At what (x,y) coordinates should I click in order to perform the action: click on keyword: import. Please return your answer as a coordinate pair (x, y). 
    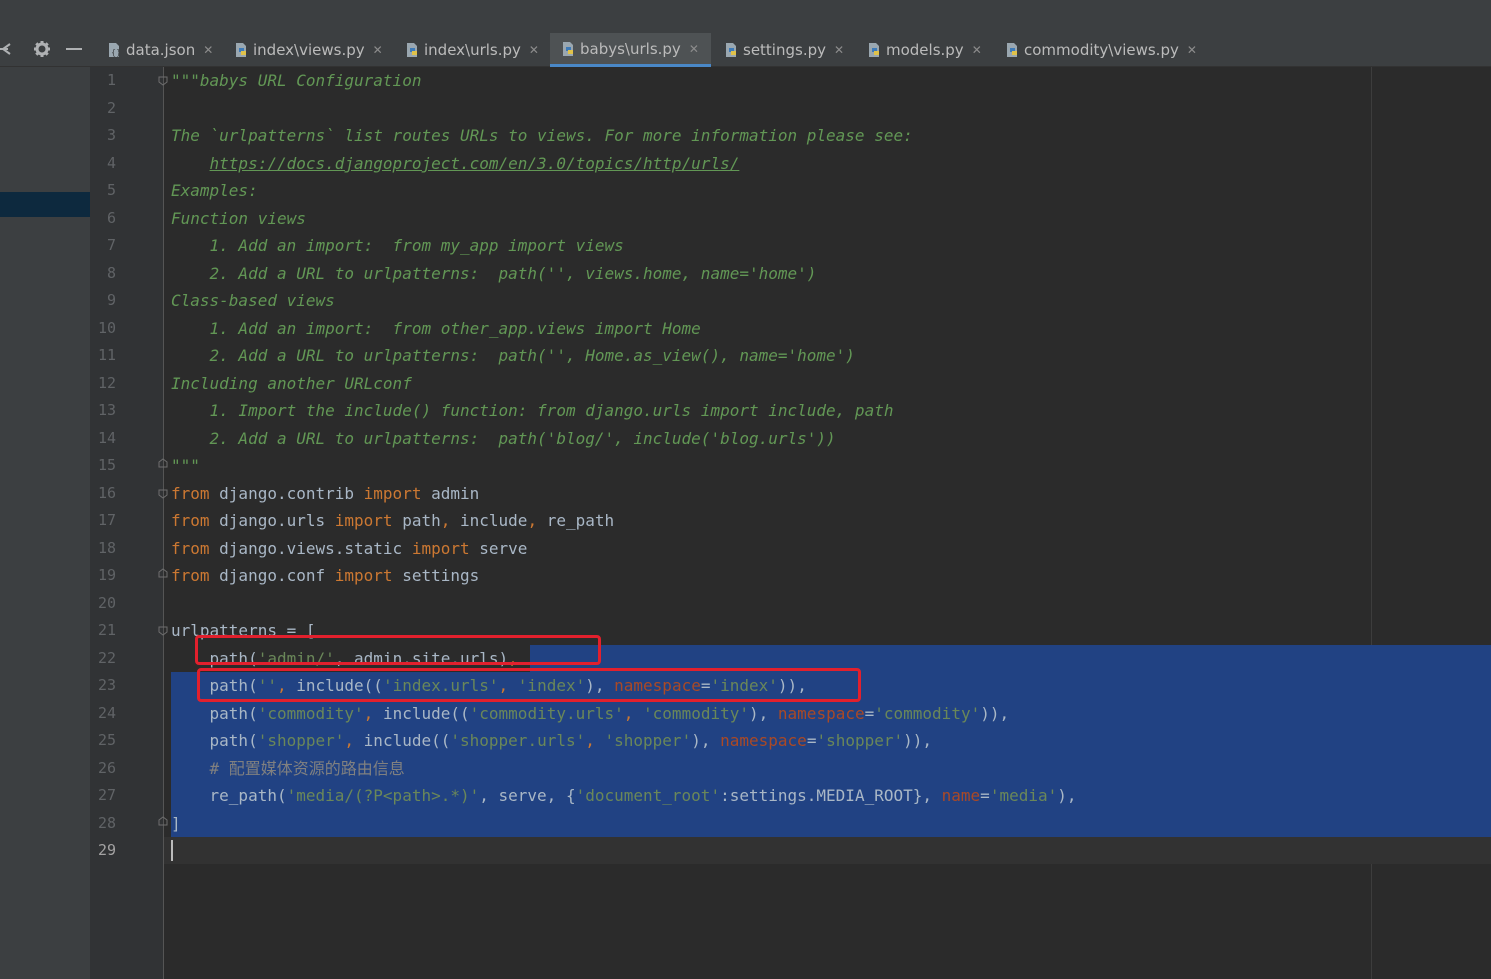
    Looking at the image, I should click on (440, 548).